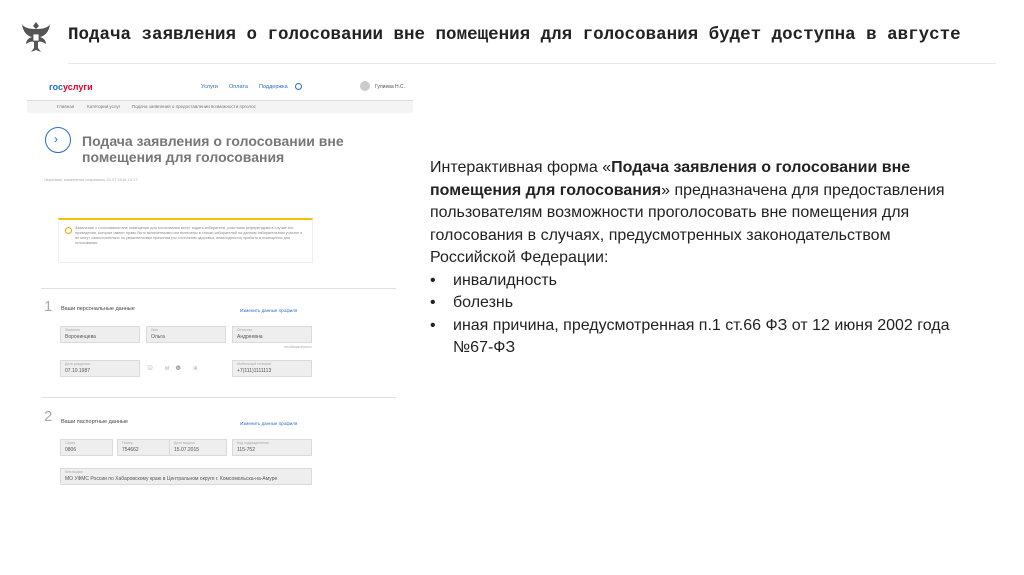 The height and width of the screenshot is (575, 1024). What do you see at coordinates (72, 330) in the screenshot?
I see `lastname-label: Фамилия` at bounding box center [72, 330].